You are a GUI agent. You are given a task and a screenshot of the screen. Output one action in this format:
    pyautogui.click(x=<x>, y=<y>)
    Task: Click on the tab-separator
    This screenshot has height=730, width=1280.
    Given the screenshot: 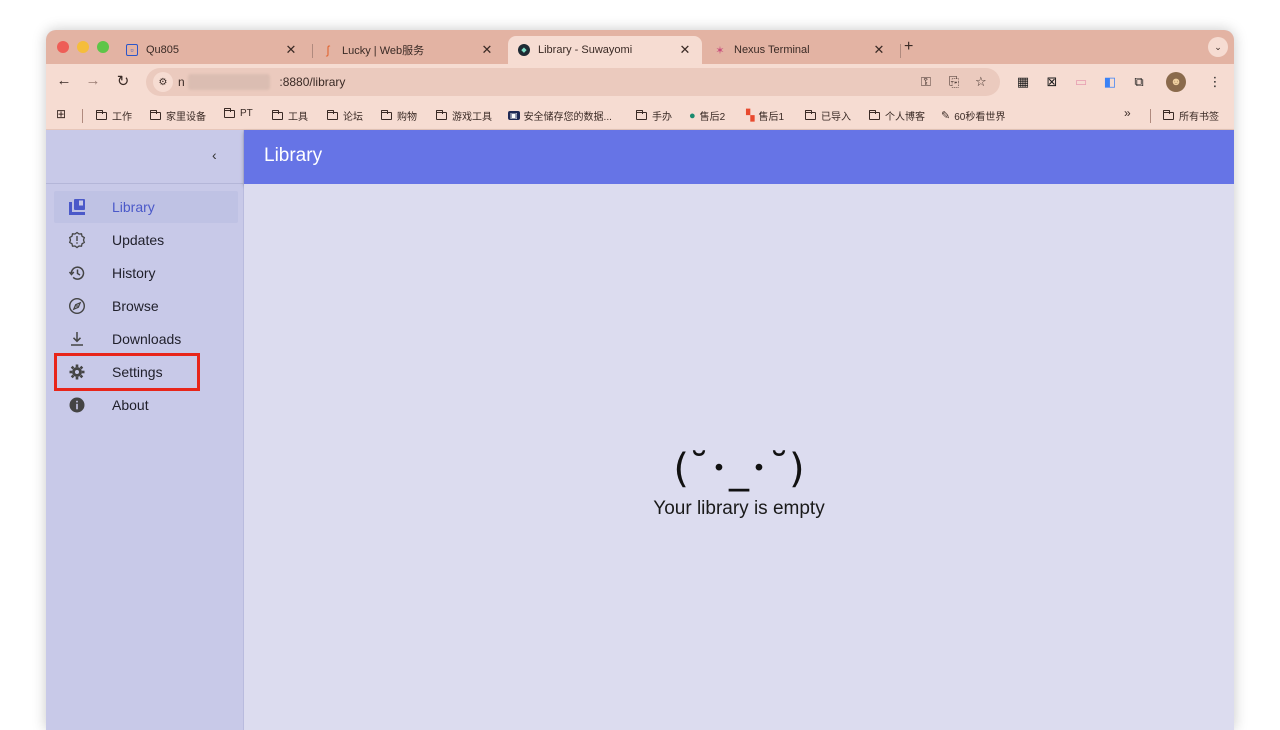 What is the action you would take?
    pyautogui.click(x=900, y=51)
    